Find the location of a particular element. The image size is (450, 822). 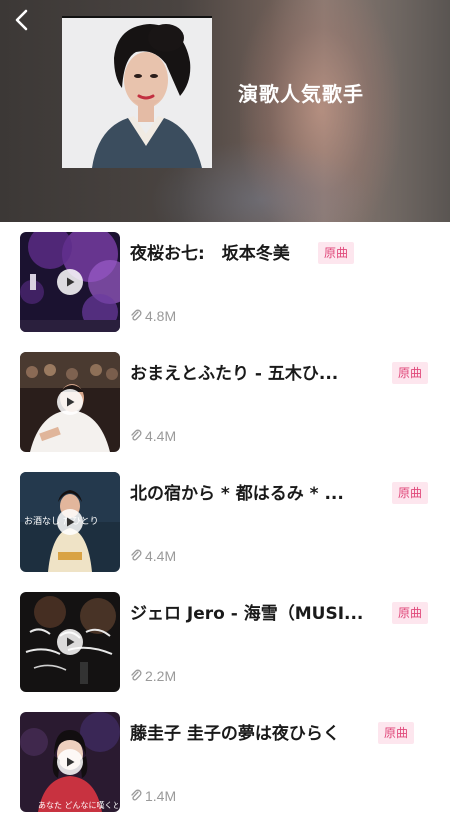

view-count-text: 1.4M is located at coordinates (161, 796).